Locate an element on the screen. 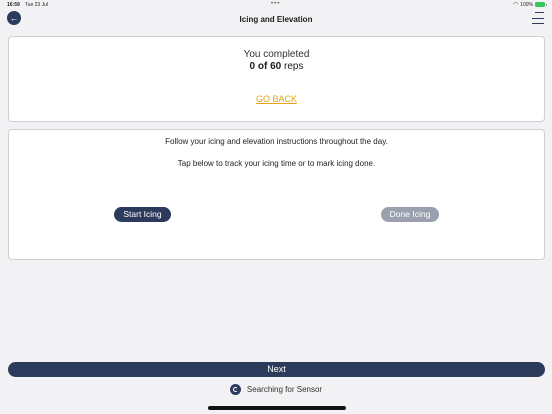 Image resolution: width=552 pixels, height=414 pixels. status-left: 16:59 Tue 23 Jul is located at coordinates (27, 5).